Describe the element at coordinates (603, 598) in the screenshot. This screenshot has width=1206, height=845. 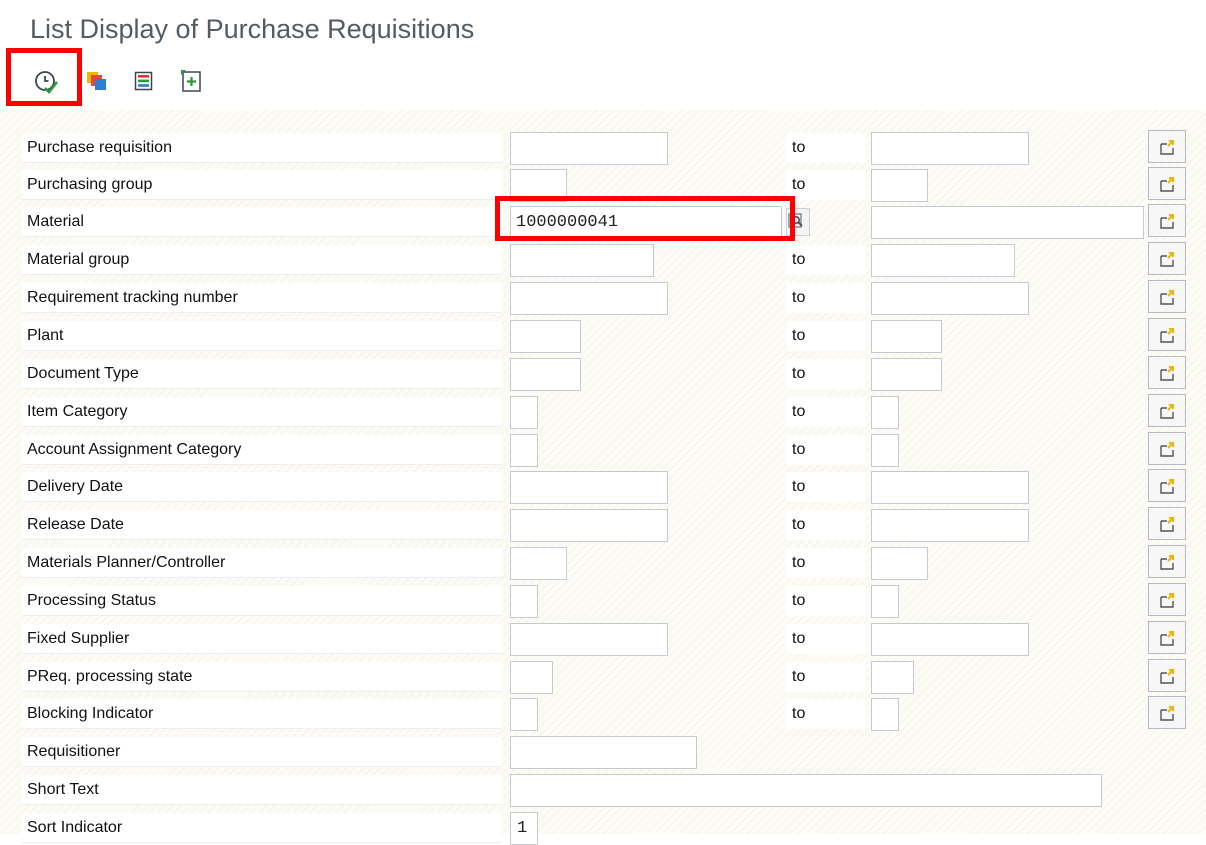
I see `row-processing-status: Processing Status to` at that location.